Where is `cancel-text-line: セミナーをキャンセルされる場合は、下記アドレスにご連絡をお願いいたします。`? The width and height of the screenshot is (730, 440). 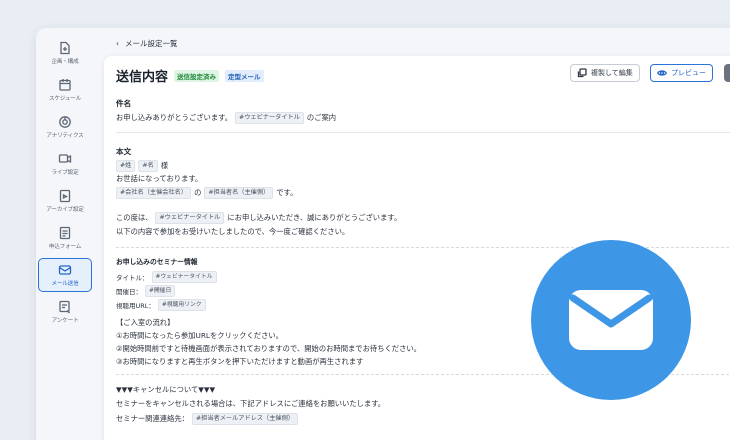 cancel-text-line: セミナーをキャンセルされる場合は、下記アドレスにご連絡をお願いいたします。 is located at coordinates (250, 404).